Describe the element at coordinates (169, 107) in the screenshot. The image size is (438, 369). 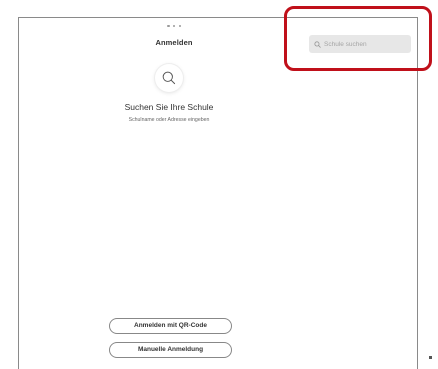
I see `empty-state-heading: Suchen Sie Ihre Schule` at that location.